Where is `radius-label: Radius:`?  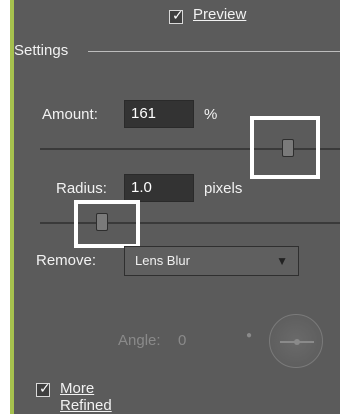
radius-label: Radius: is located at coordinates (81, 188).